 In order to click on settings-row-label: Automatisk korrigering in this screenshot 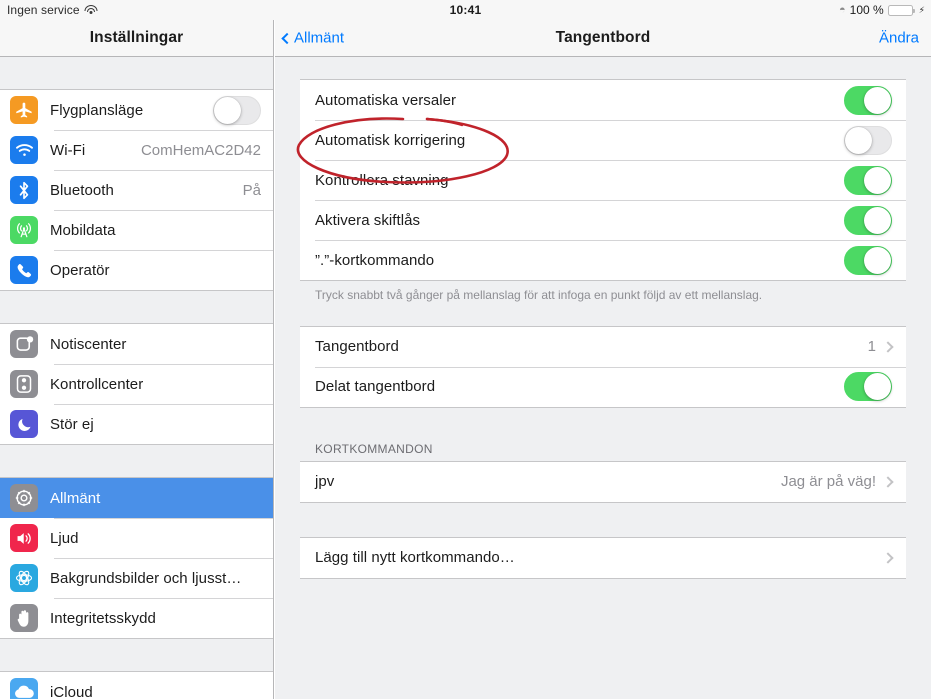, I will do `click(390, 140)`.